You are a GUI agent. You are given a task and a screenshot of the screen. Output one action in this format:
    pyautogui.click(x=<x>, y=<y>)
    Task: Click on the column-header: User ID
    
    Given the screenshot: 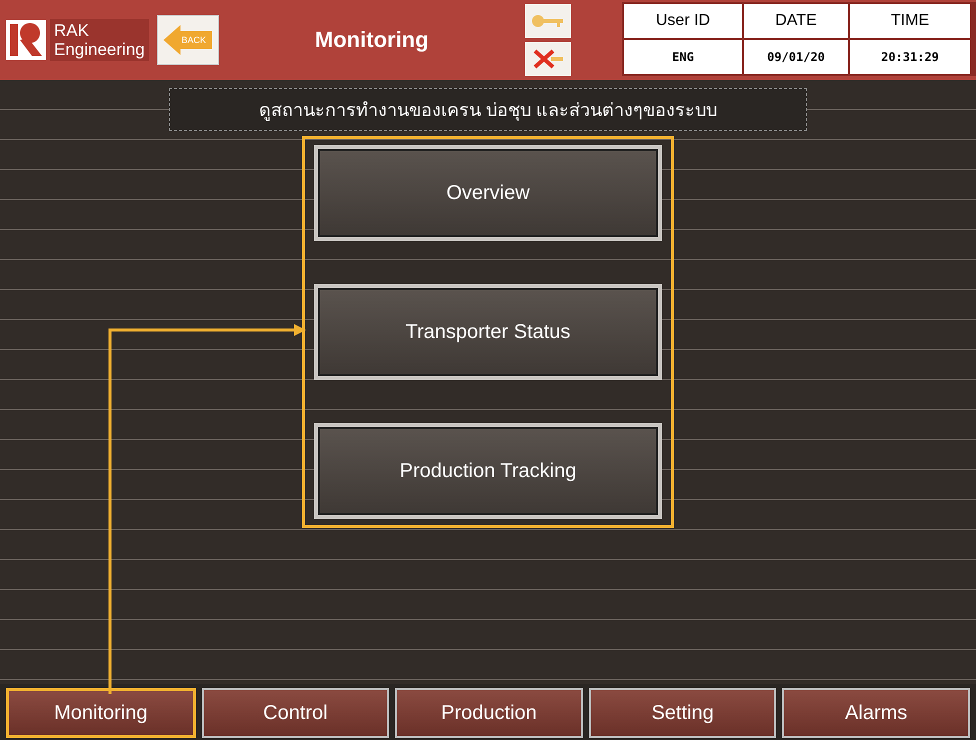 What is the action you would take?
    pyautogui.click(x=683, y=21)
    